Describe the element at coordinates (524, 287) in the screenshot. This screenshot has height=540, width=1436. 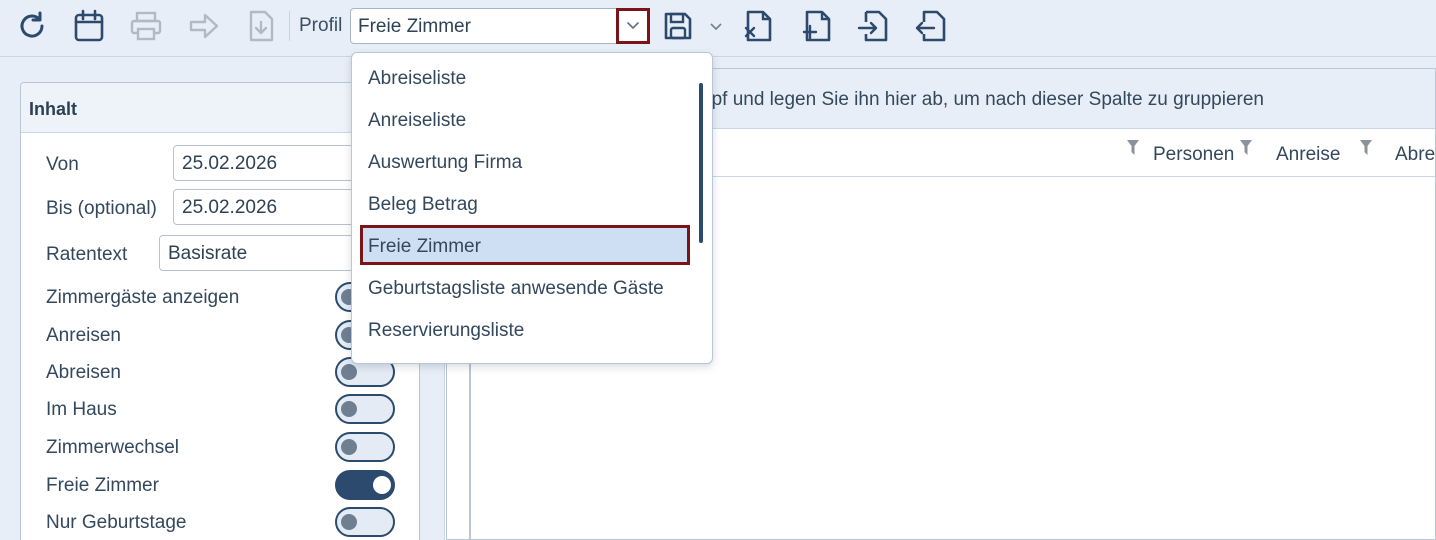
I see `dropdown-option: Geburtstagsliste anwesende Gäste` at that location.